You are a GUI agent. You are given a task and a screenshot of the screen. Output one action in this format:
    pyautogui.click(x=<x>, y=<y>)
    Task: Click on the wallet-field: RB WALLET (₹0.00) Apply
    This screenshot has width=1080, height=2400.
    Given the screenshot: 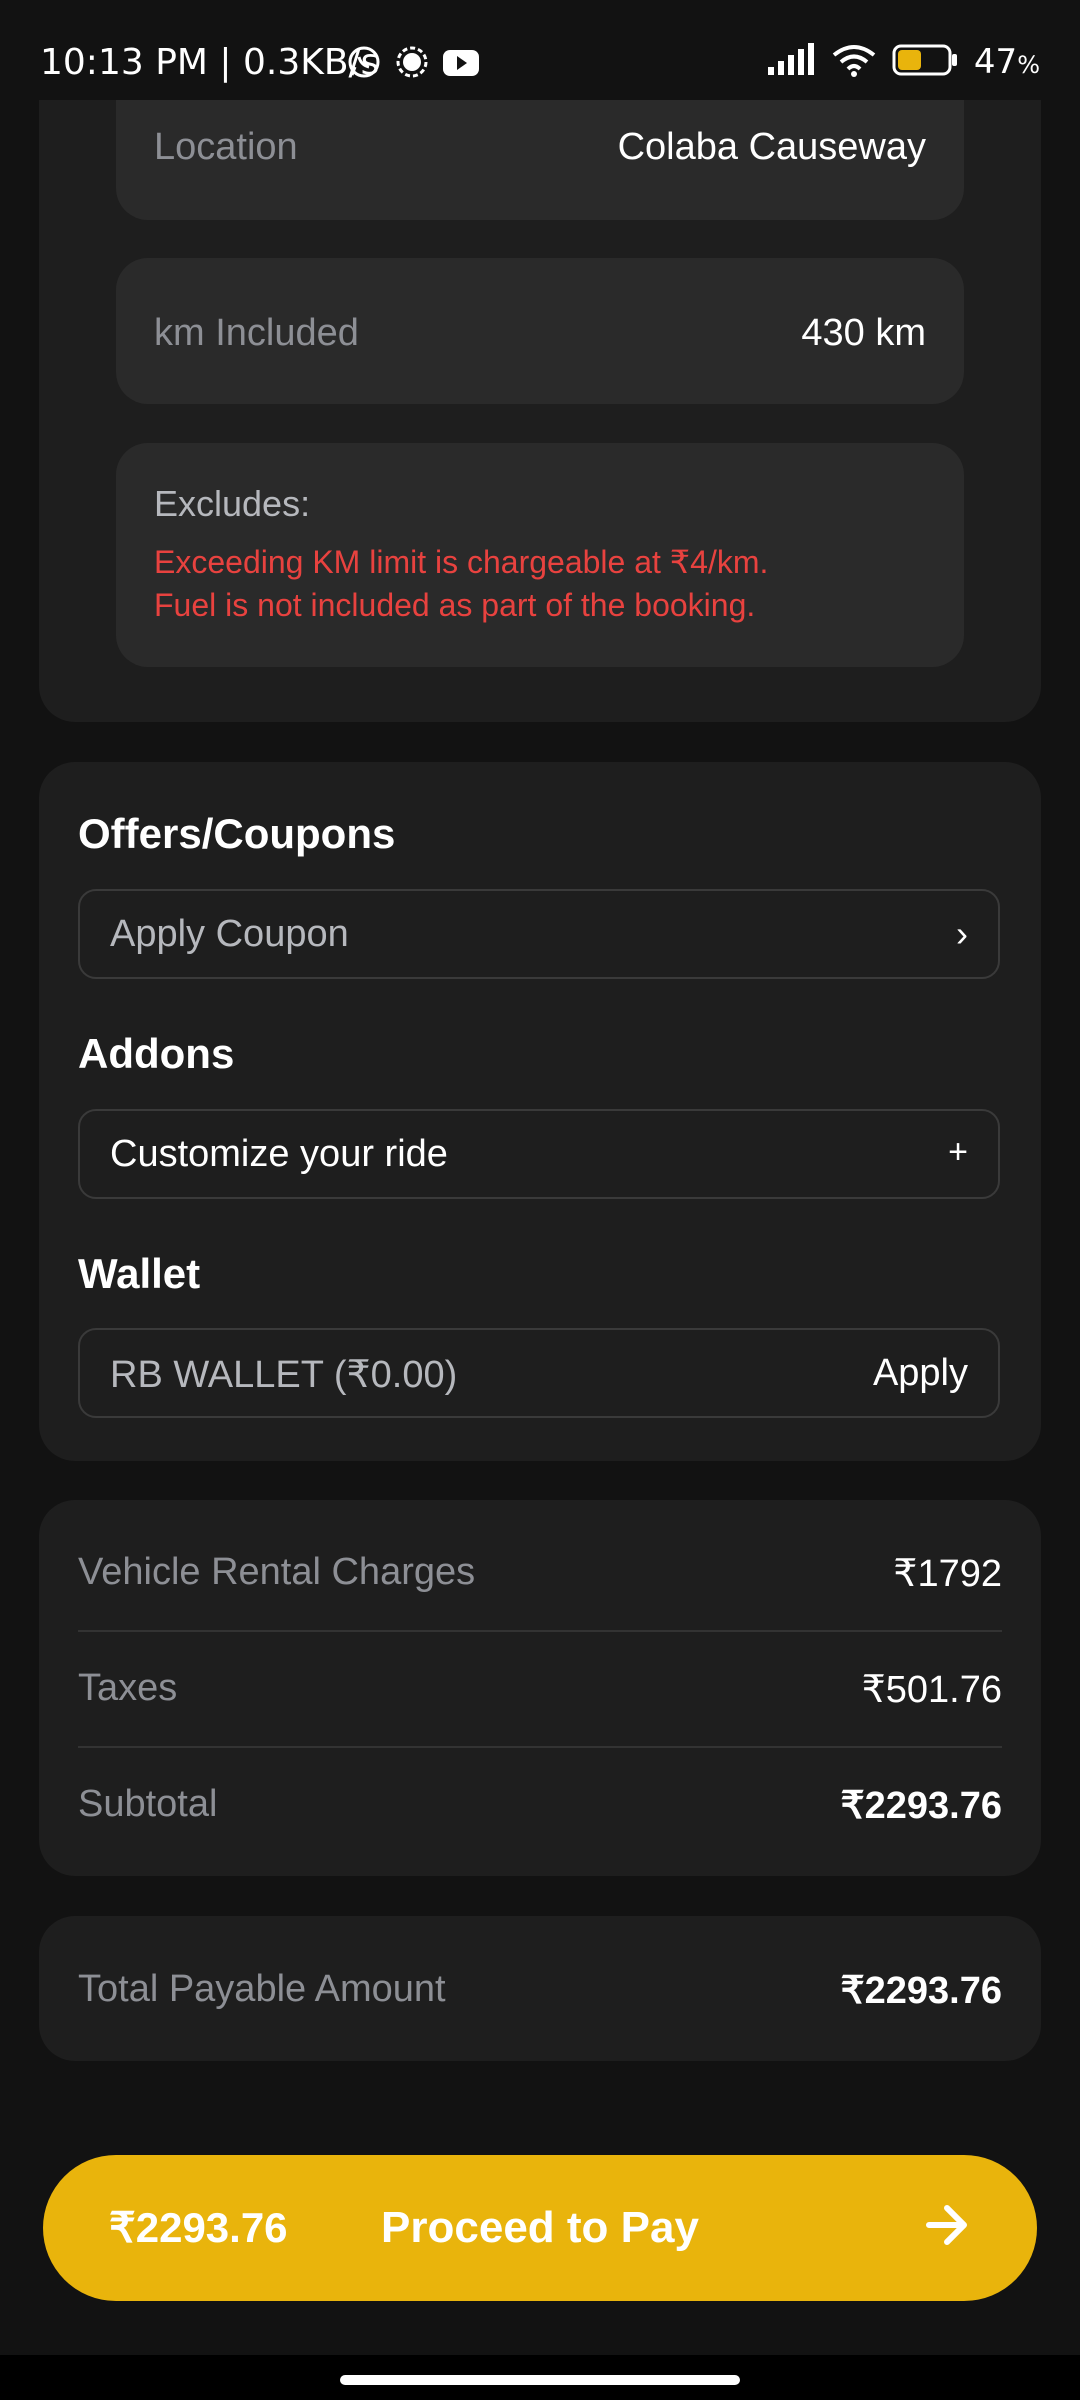 What is the action you would take?
    pyautogui.click(x=539, y=1373)
    